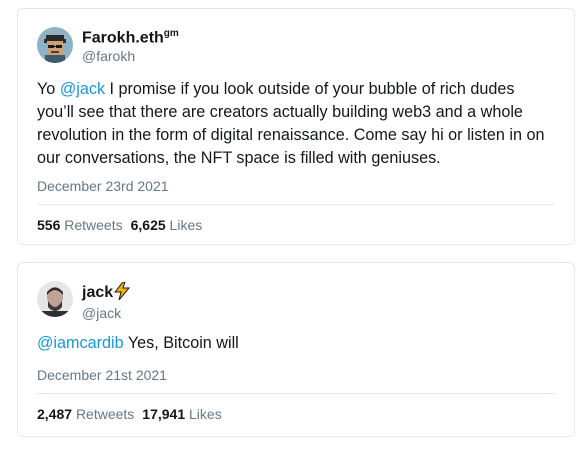 This screenshot has height=450, width=587. Describe the element at coordinates (130, 56) in the screenshot. I see `handle: @farokh` at that location.